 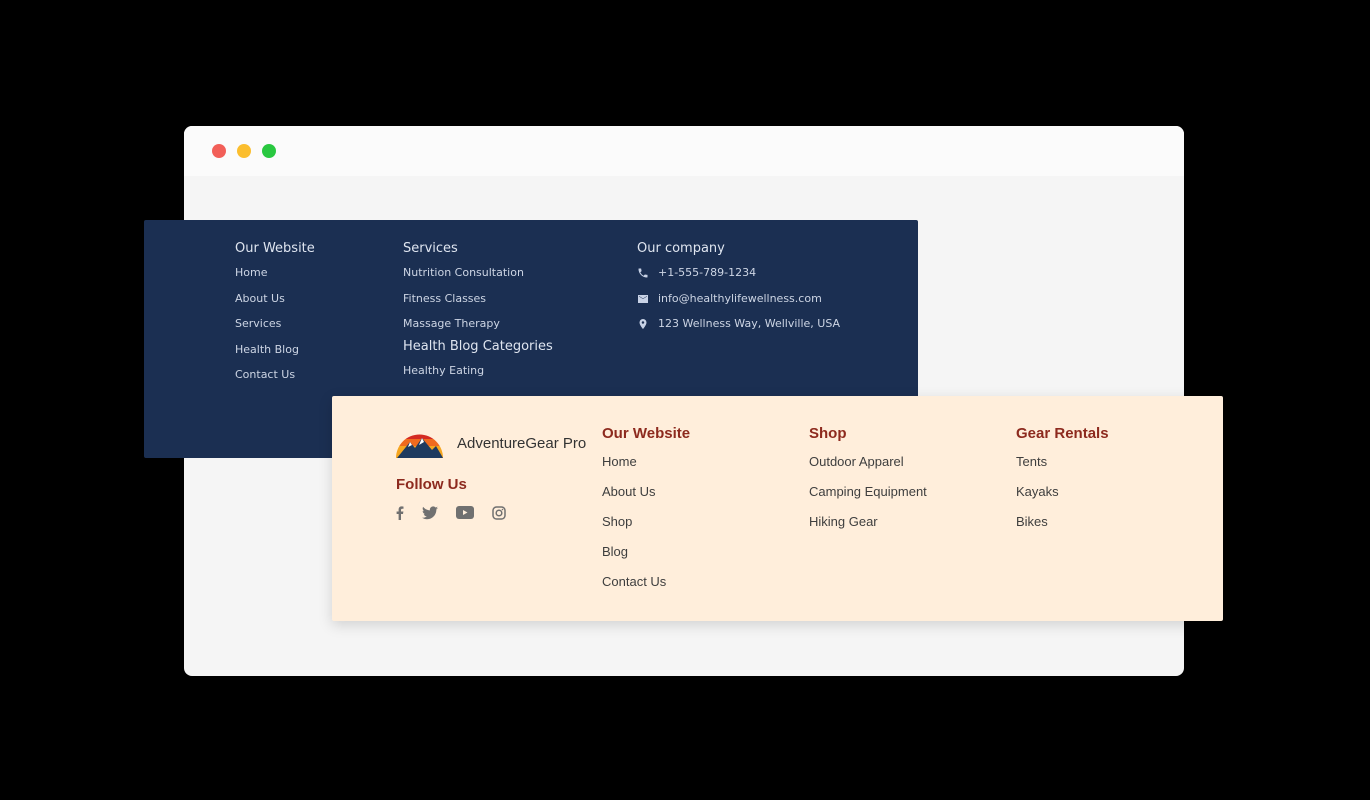 I want to click on address-row: 123 Wellness Way, Wellville, USA, so click(x=738, y=329).